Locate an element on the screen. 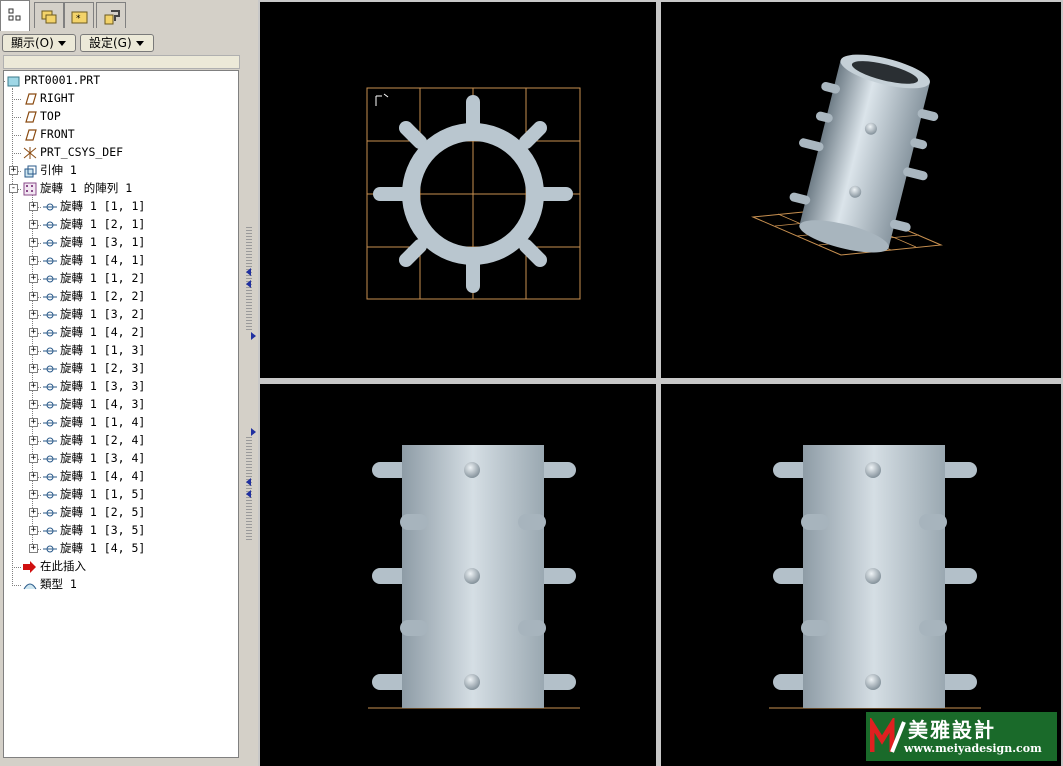 The image size is (1063, 766). tree-item-pattern-member: 旋轉 1 [3, 1] is located at coordinates (93, 242).